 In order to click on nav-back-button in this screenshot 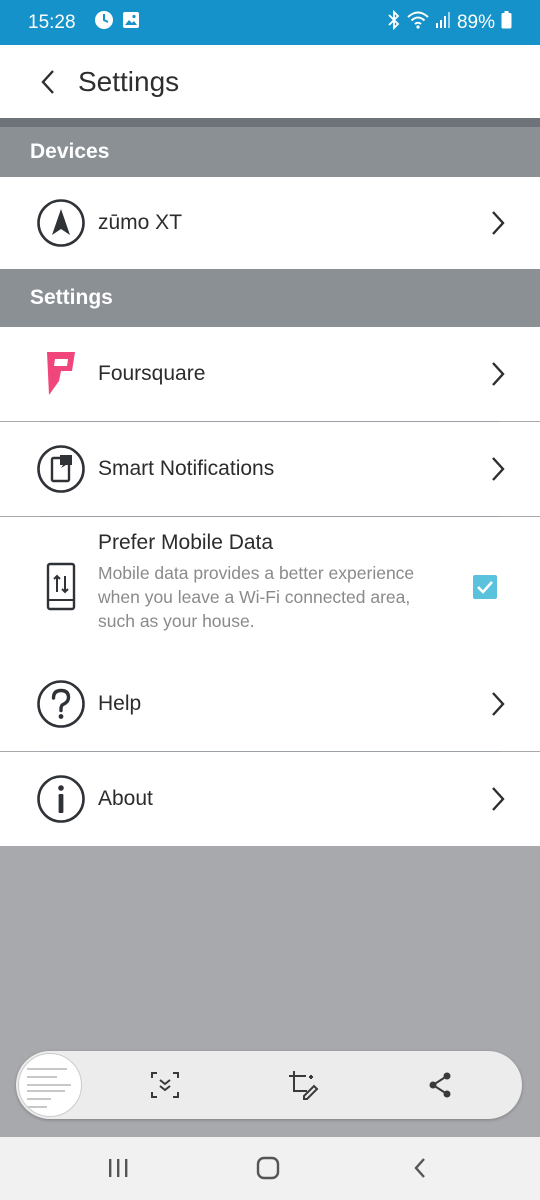, I will do `click(420, 1168)`.